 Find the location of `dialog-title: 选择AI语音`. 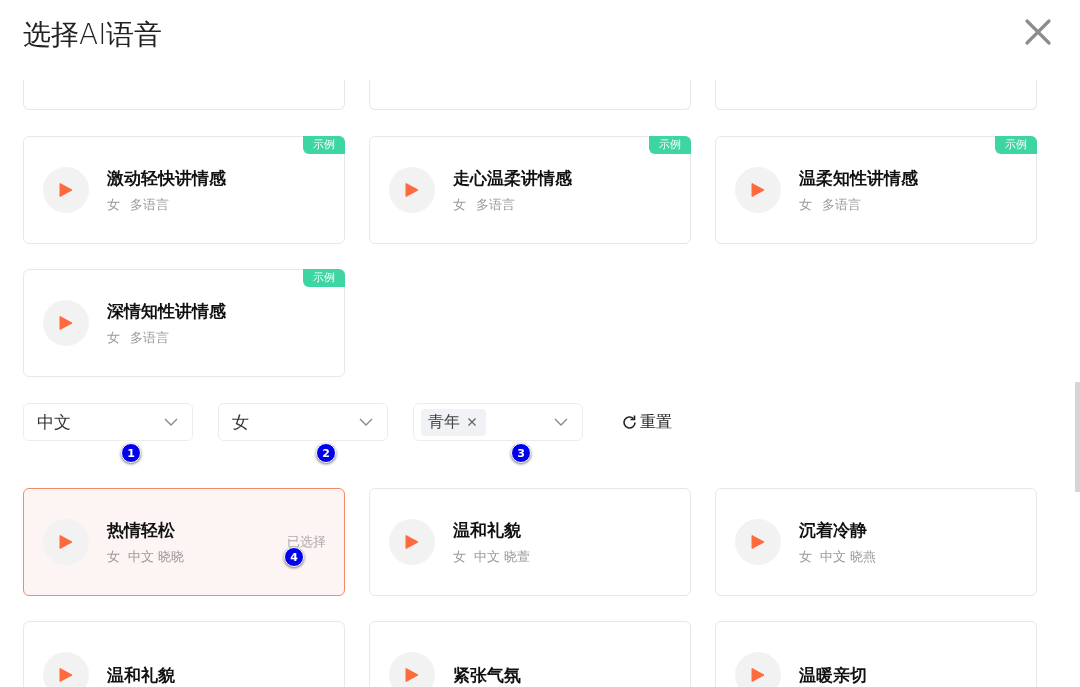

dialog-title: 选择AI语音 is located at coordinates (93, 35).